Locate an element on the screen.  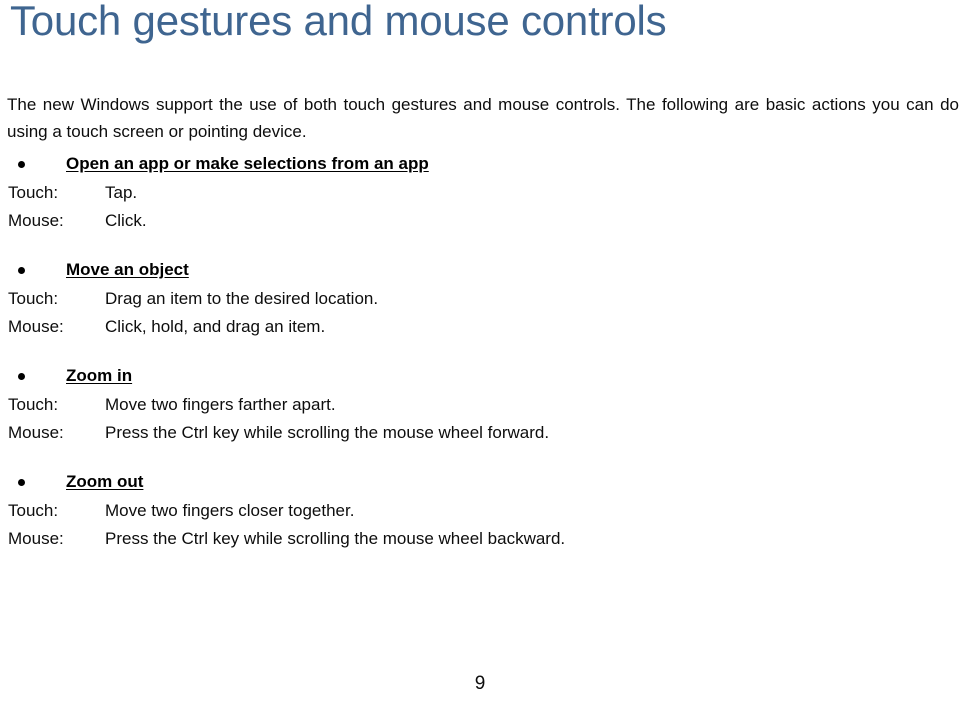
touch-row: Touch: Tap. is located at coordinates (480, 194).